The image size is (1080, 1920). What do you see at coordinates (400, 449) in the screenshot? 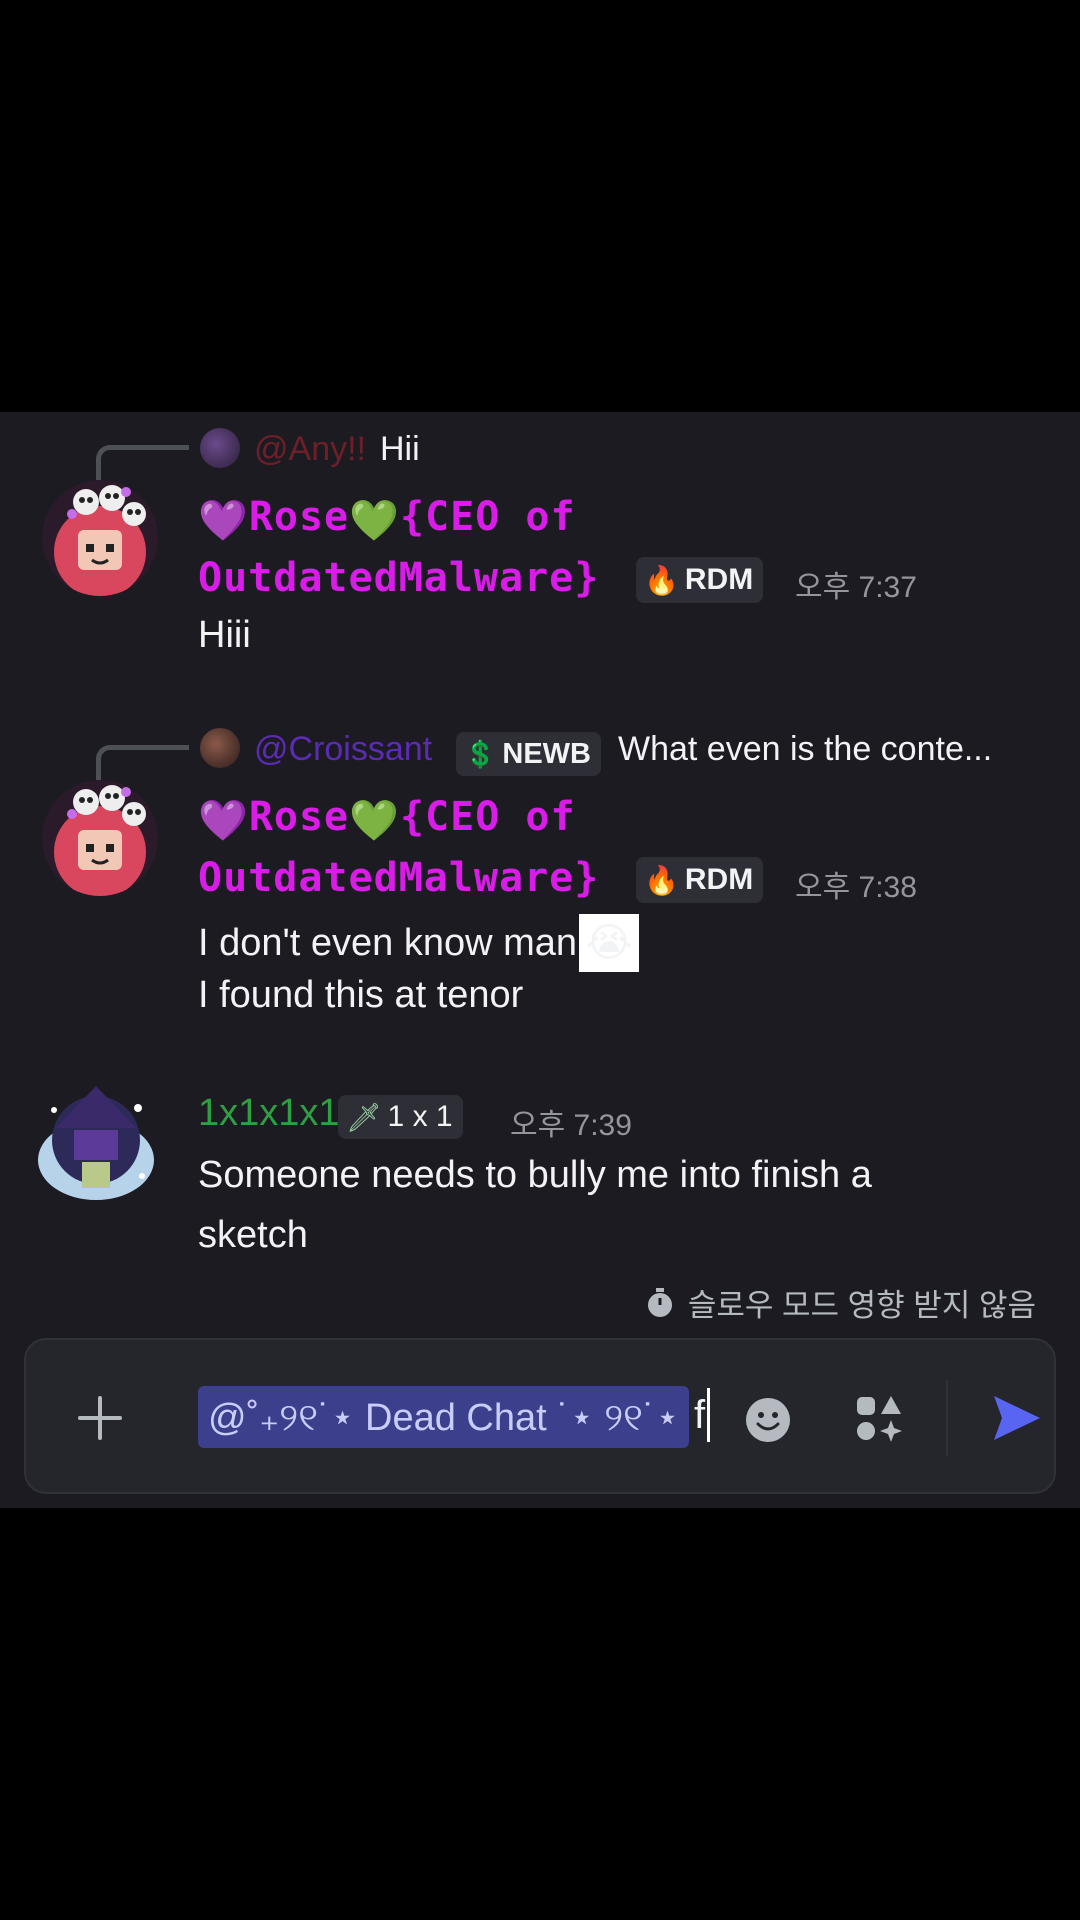
I see `reply-preview: Hii` at bounding box center [400, 449].